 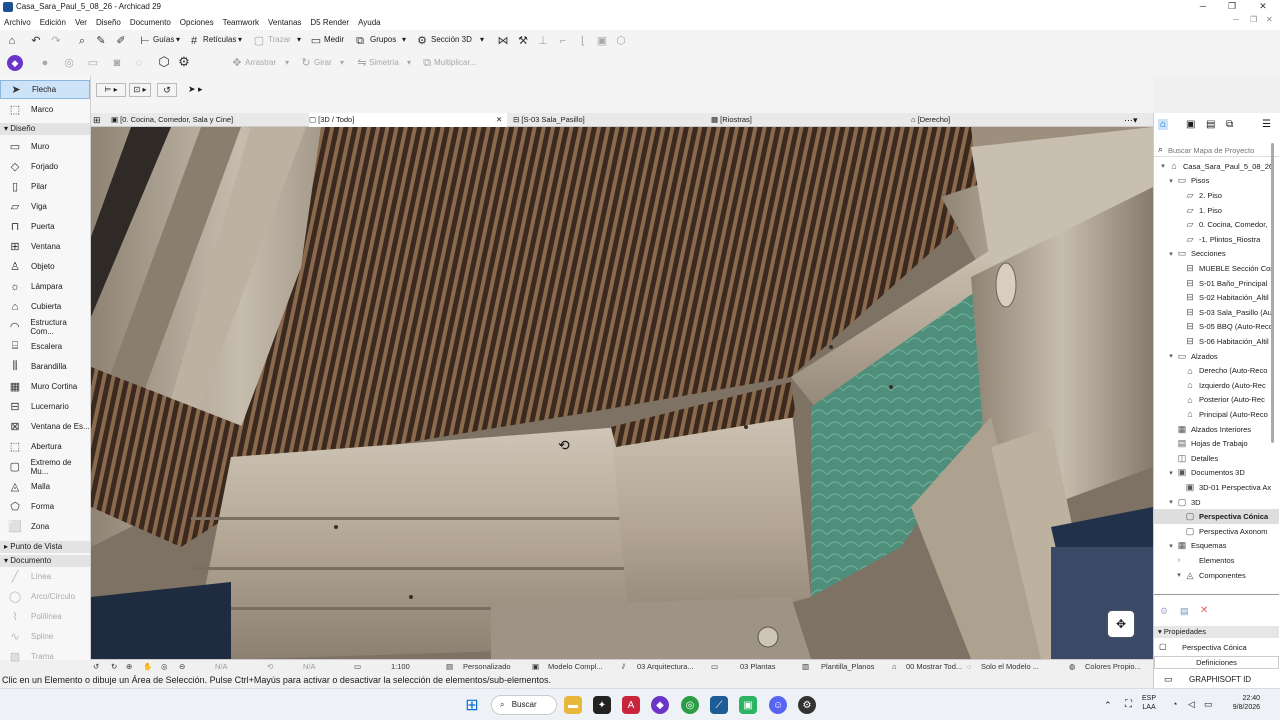 What do you see at coordinates (45, 286) in the screenshot?
I see `tool-lampara: ☼ Lámpara` at bounding box center [45, 286].